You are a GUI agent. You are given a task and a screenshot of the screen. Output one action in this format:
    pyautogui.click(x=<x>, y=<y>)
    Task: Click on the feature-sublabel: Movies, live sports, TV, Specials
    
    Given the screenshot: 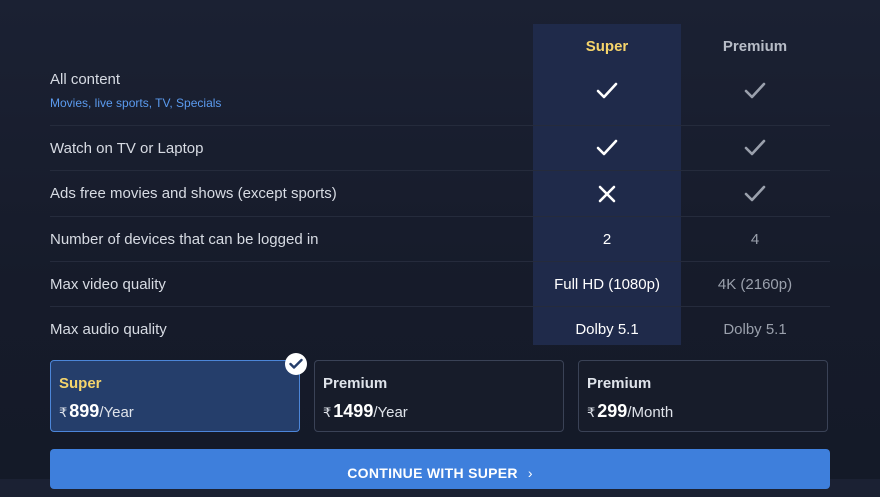 What is the action you would take?
    pyautogui.click(x=136, y=103)
    